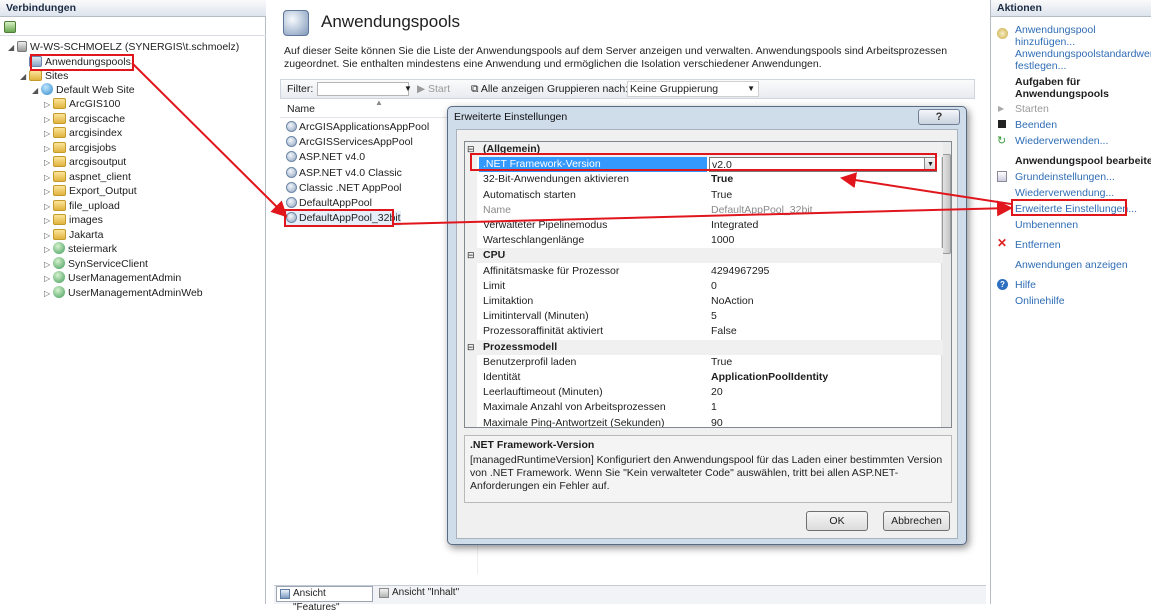 This screenshot has width=1151, height=615. Describe the element at coordinates (209, 140) in the screenshot. I see `arrow-to-pool` at that location.